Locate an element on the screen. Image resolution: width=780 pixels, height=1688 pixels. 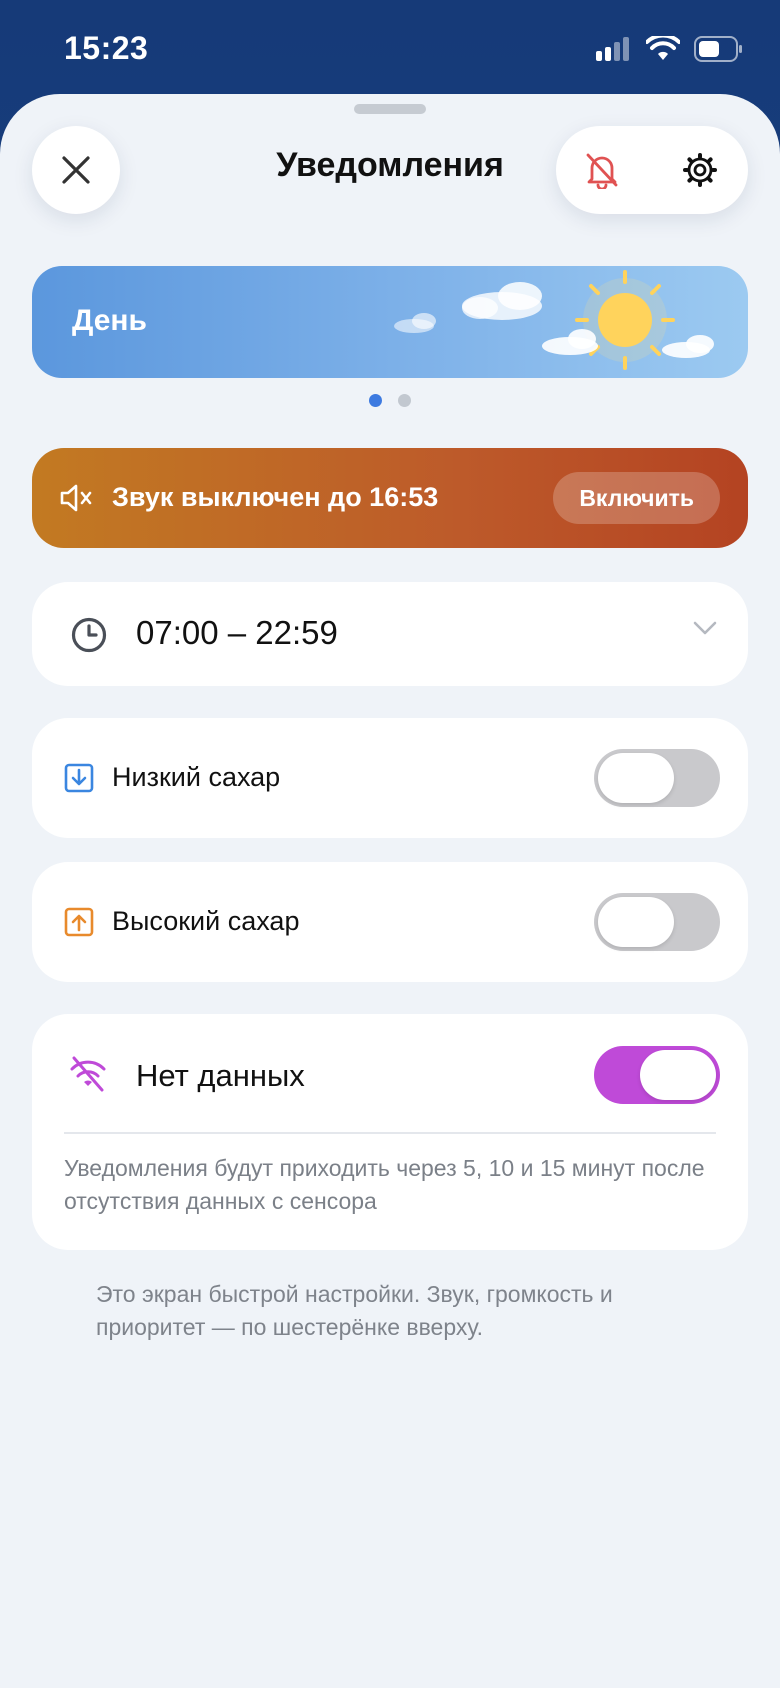
low-sugar-toggle is located at coordinates (657, 778).